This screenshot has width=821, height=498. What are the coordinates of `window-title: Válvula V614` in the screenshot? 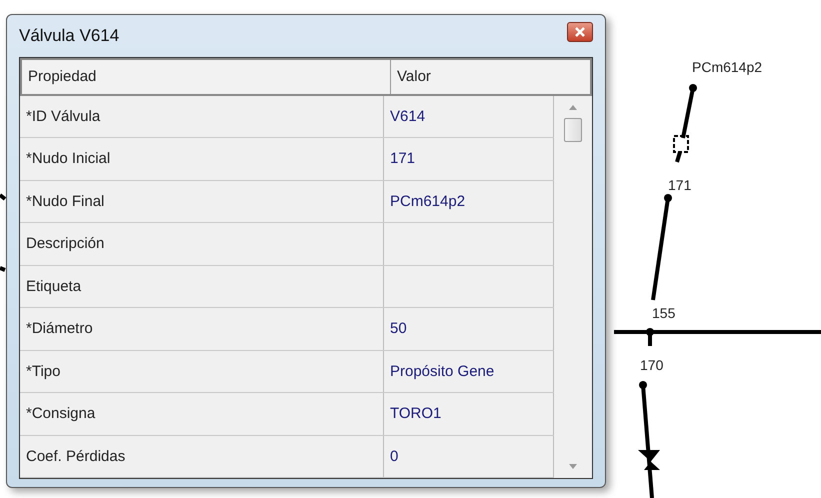 It's located at (69, 36).